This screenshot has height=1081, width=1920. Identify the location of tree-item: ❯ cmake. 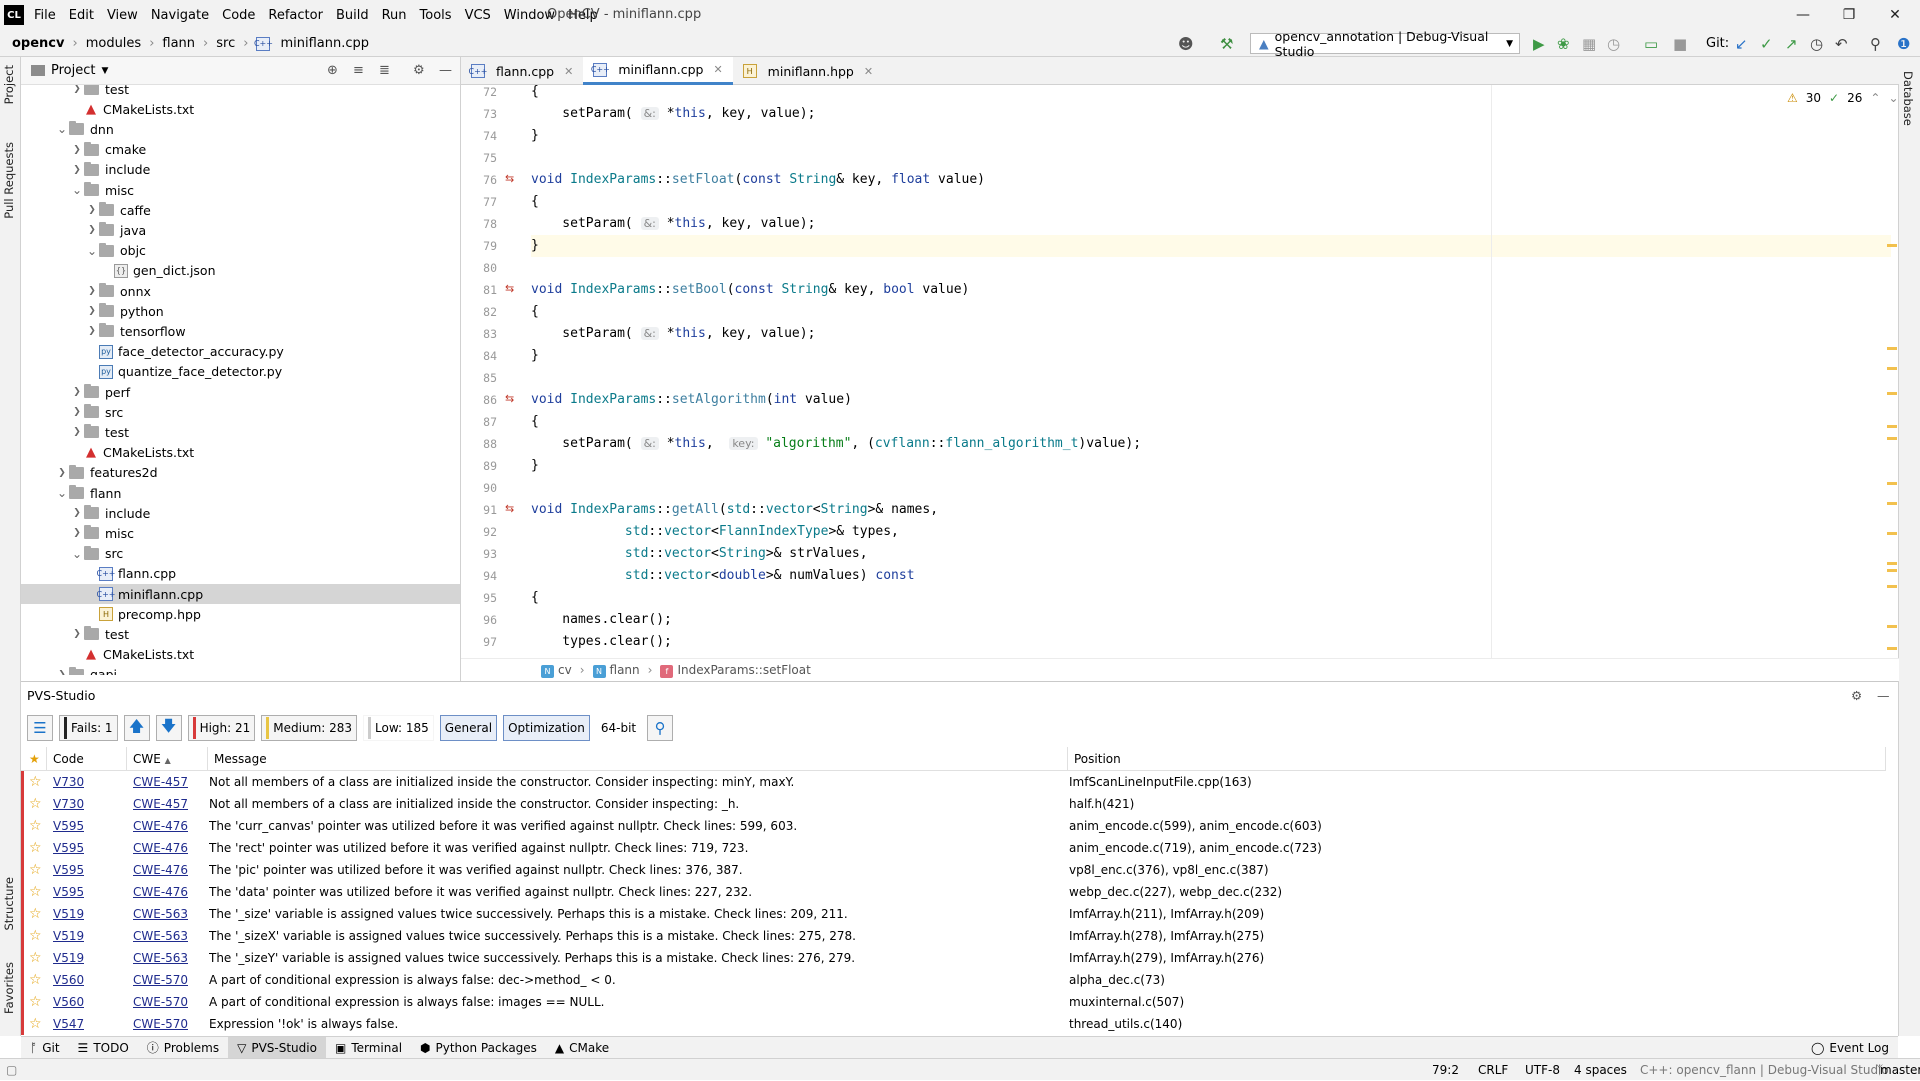
(240, 150).